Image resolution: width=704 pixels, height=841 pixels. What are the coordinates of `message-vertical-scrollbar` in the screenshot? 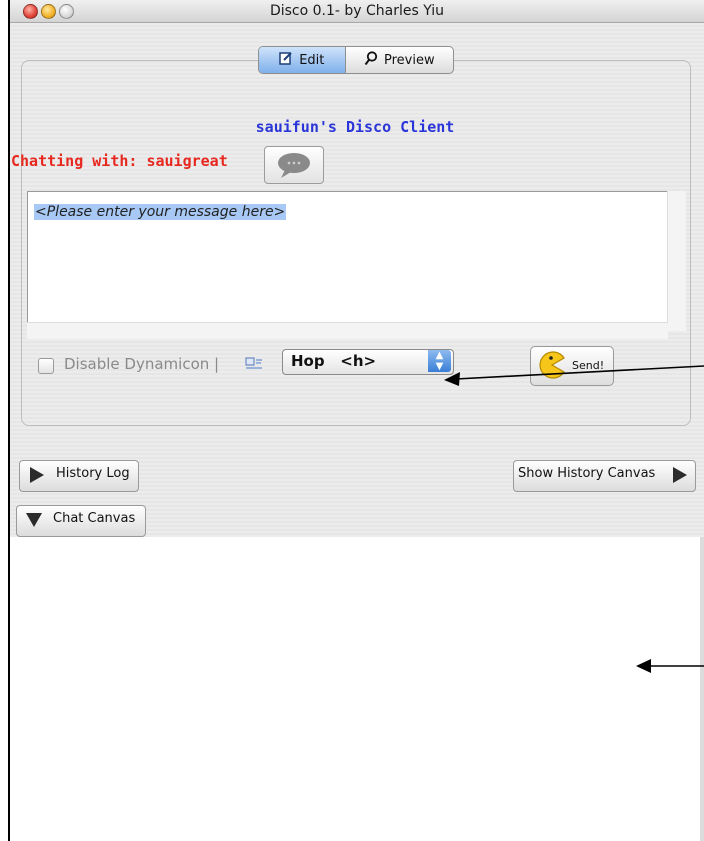 It's located at (676, 261).